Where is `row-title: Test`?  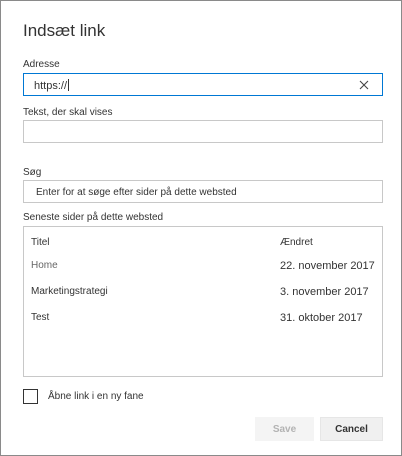 row-title: Test is located at coordinates (40, 317).